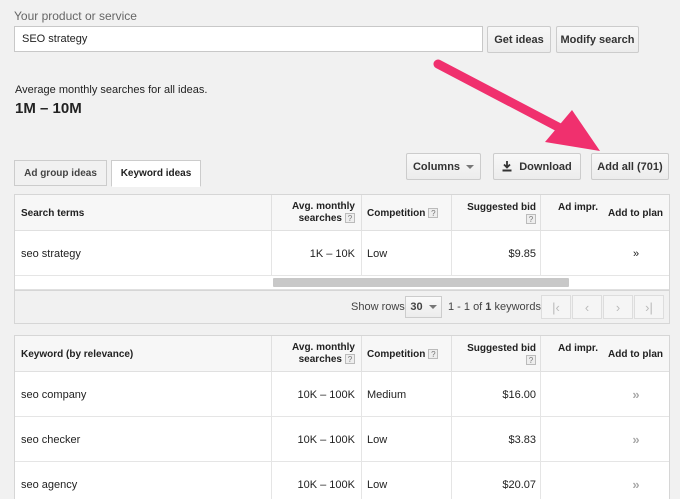  Describe the element at coordinates (54, 394) in the screenshot. I see `keyword-cell: seo company` at that location.